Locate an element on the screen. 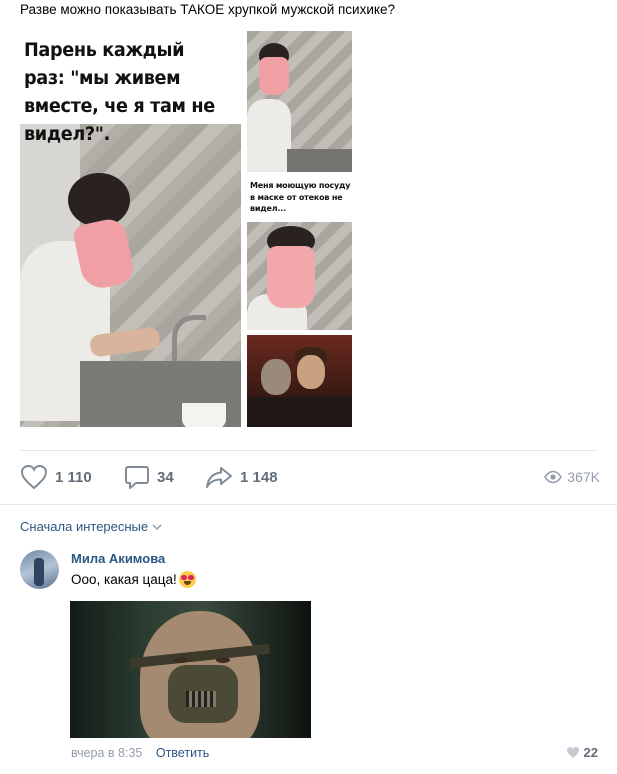  views-count: 367K is located at coordinates (583, 477).